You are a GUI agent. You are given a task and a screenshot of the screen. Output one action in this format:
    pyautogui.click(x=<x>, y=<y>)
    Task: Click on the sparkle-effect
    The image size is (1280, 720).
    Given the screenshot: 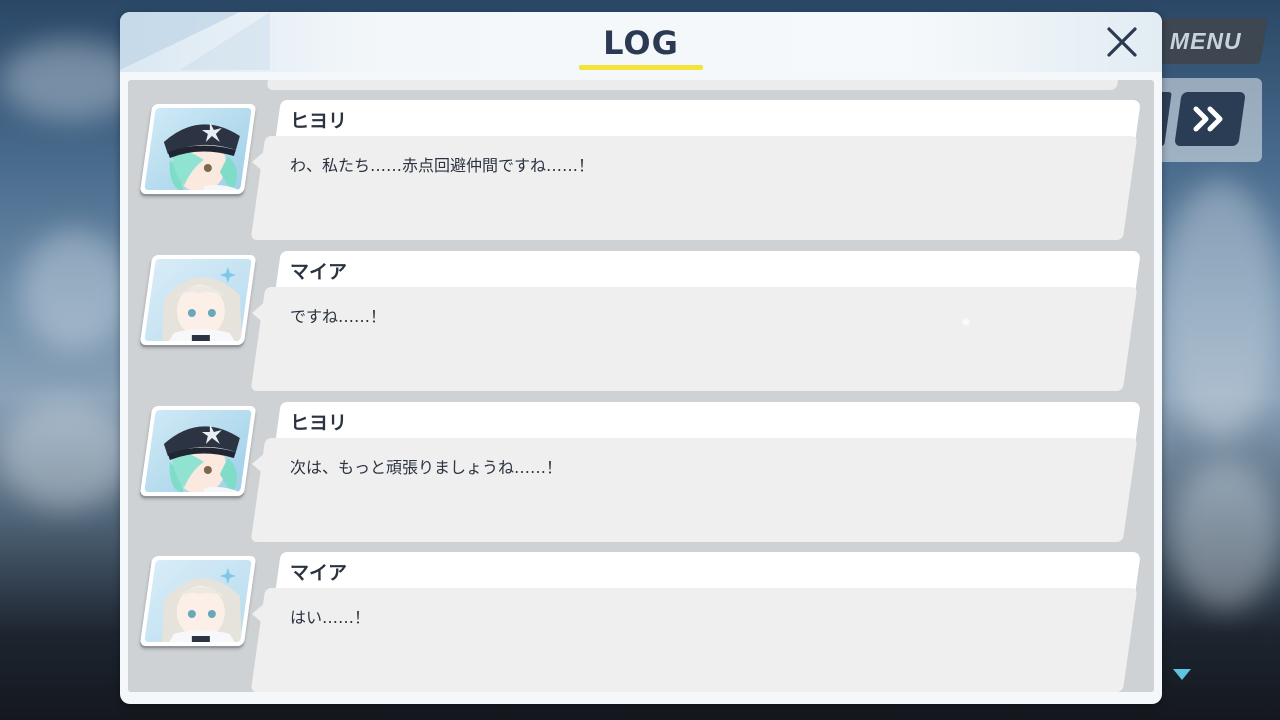 What is the action you would take?
    pyautogui.click(x=966, y=322)
    